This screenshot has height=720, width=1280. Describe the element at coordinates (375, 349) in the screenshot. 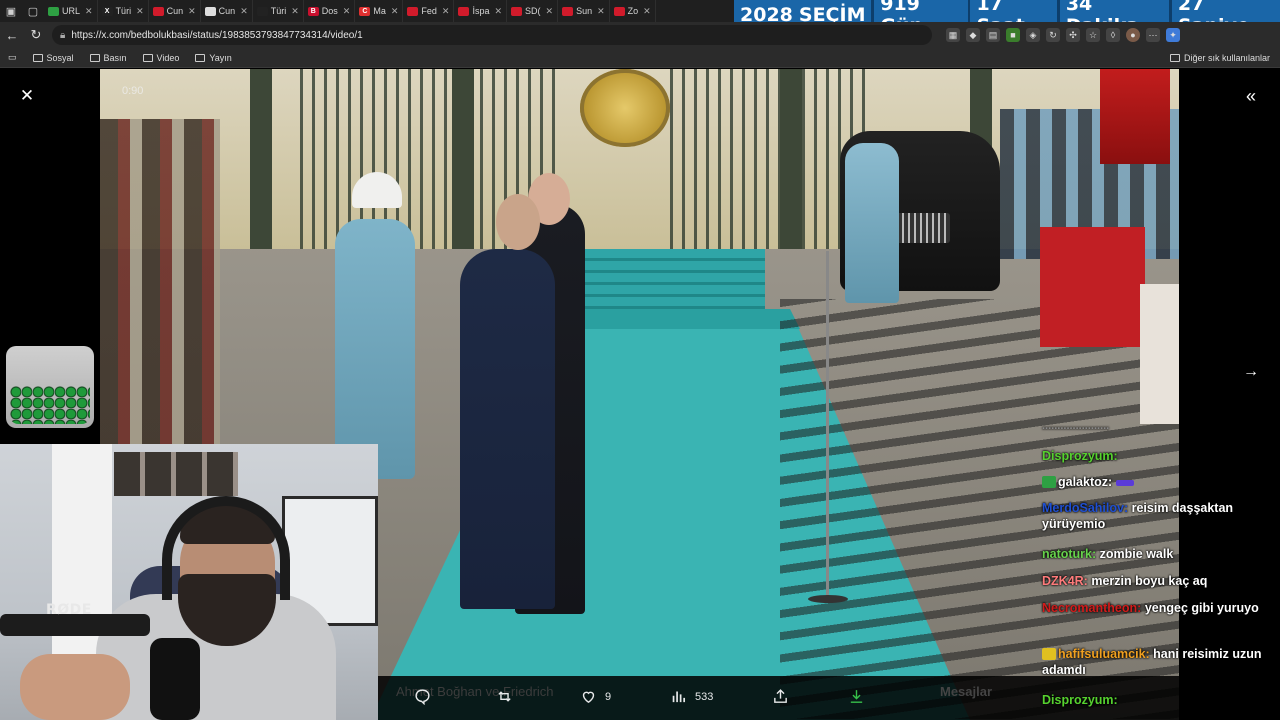

I see `honor-guard` at that location.